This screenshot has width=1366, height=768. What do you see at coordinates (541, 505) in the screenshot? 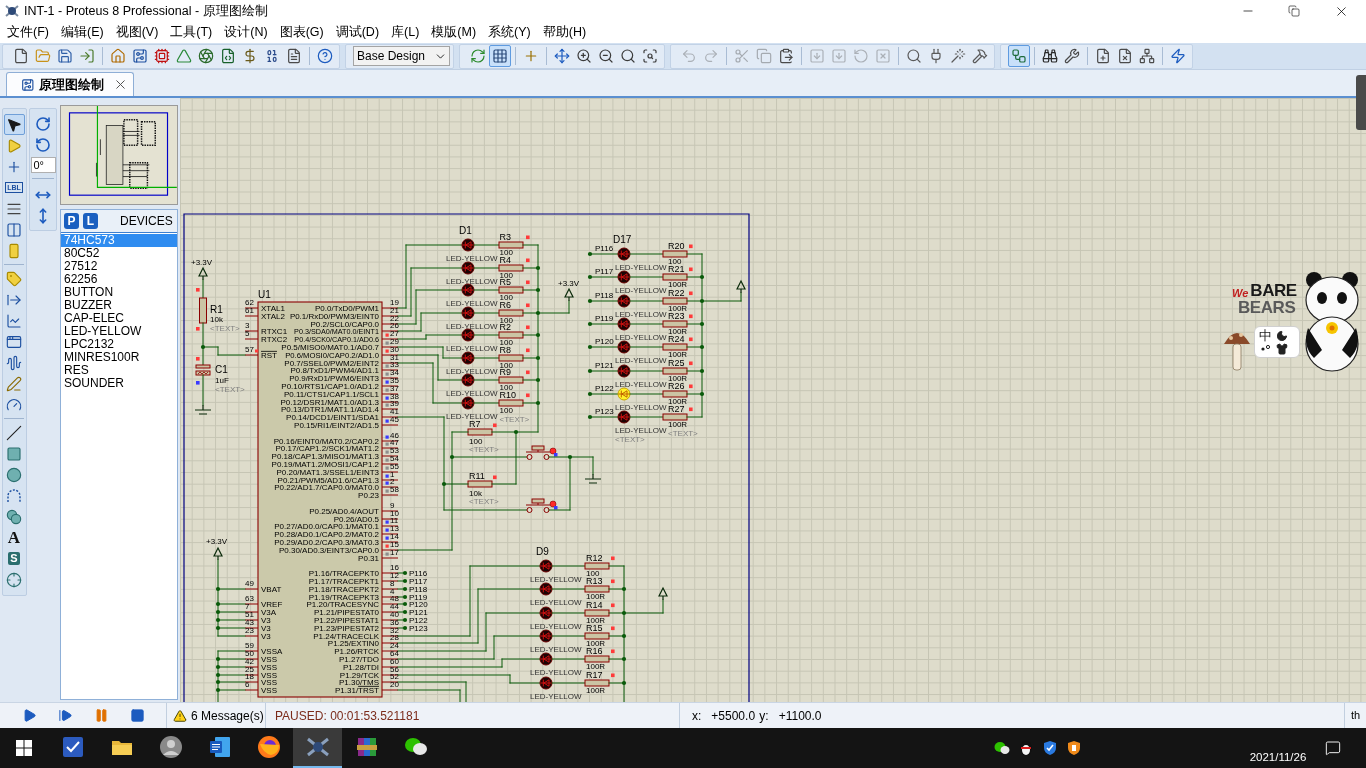
I see `push-button-icon` at bounding box center [541, 505].